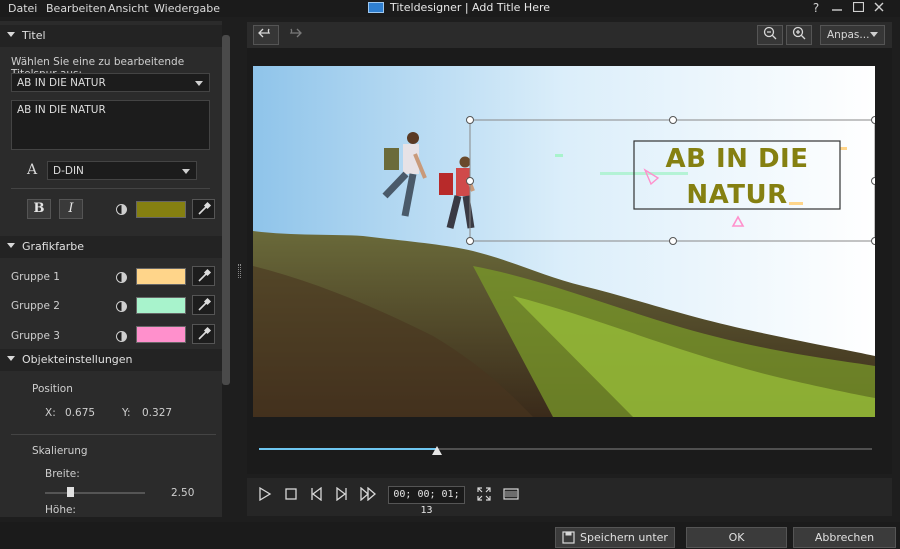 The height and width of the screenshot is (549, 900). What do you see at coordinates (22, 8) in the screenshot?
I see `menu-datei: Datei` at bounding box center [22, 8].